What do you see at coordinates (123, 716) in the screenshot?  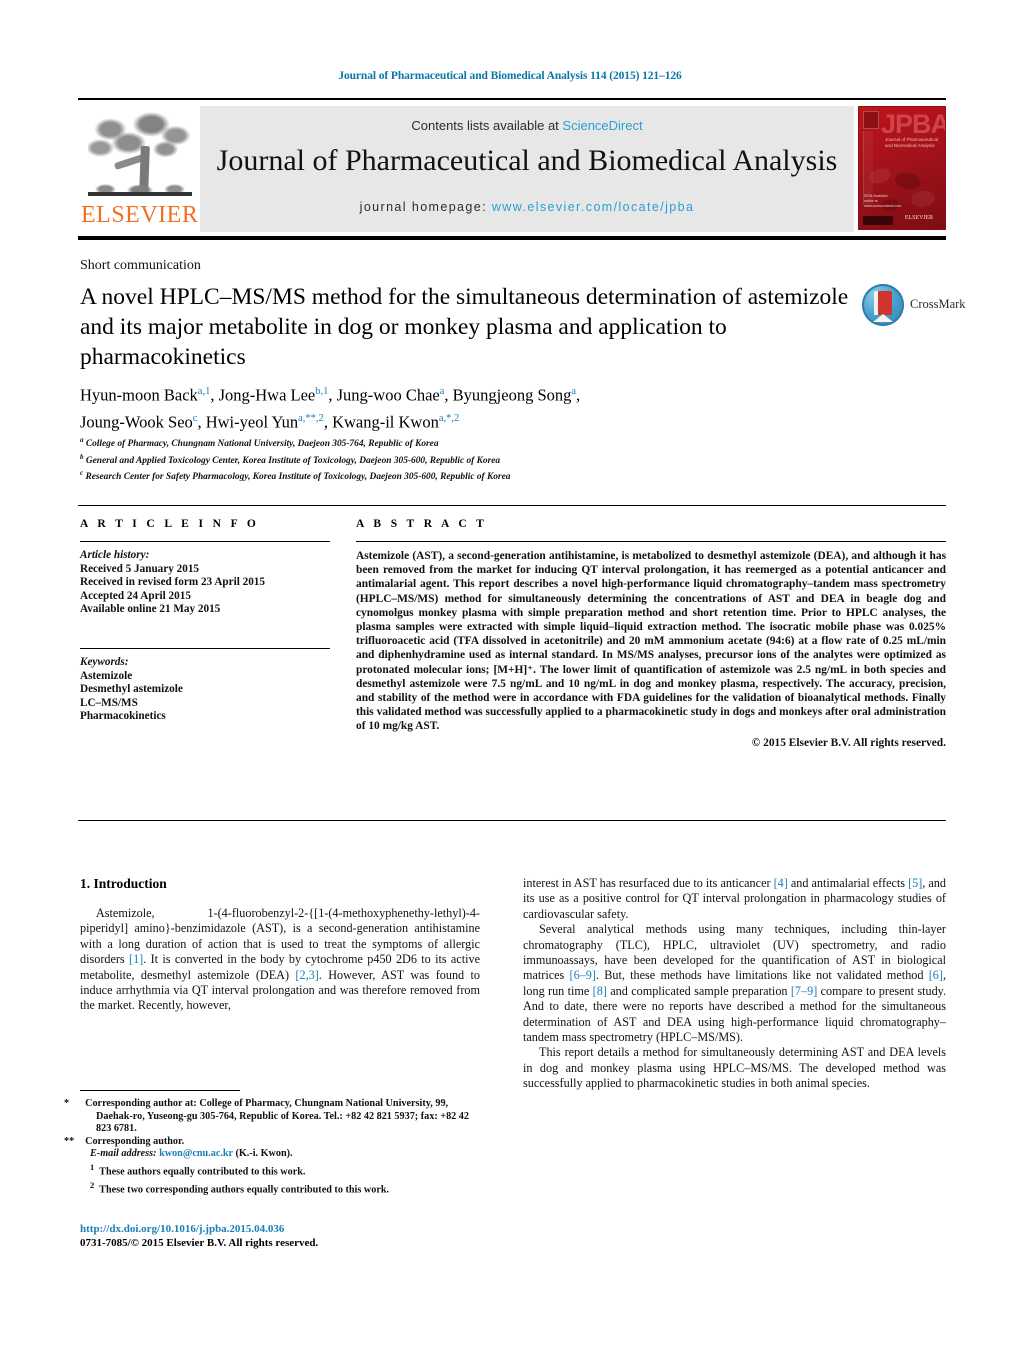 I see `keyword-item: Pharmacokinetics` at bounding box center [123, 716].